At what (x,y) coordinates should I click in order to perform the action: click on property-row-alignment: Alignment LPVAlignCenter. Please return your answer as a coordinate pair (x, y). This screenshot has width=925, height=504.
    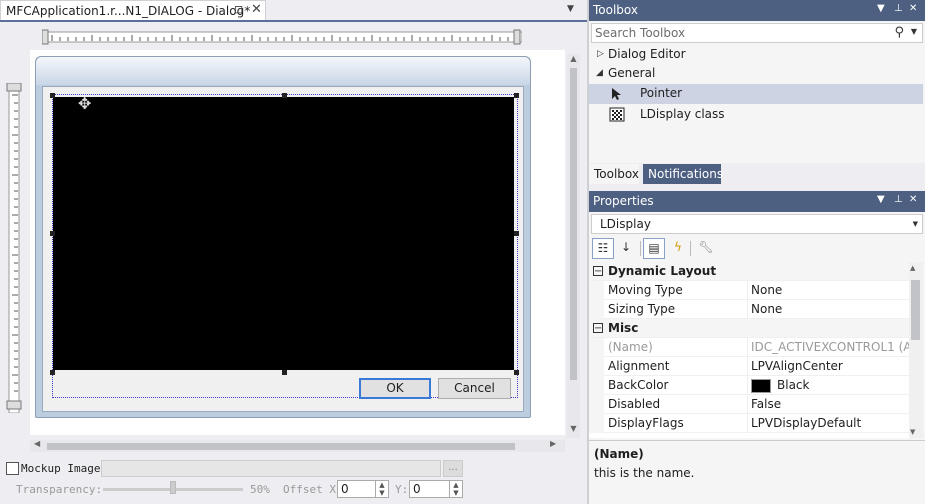
    Looking at the image, I should click on (749, 366).